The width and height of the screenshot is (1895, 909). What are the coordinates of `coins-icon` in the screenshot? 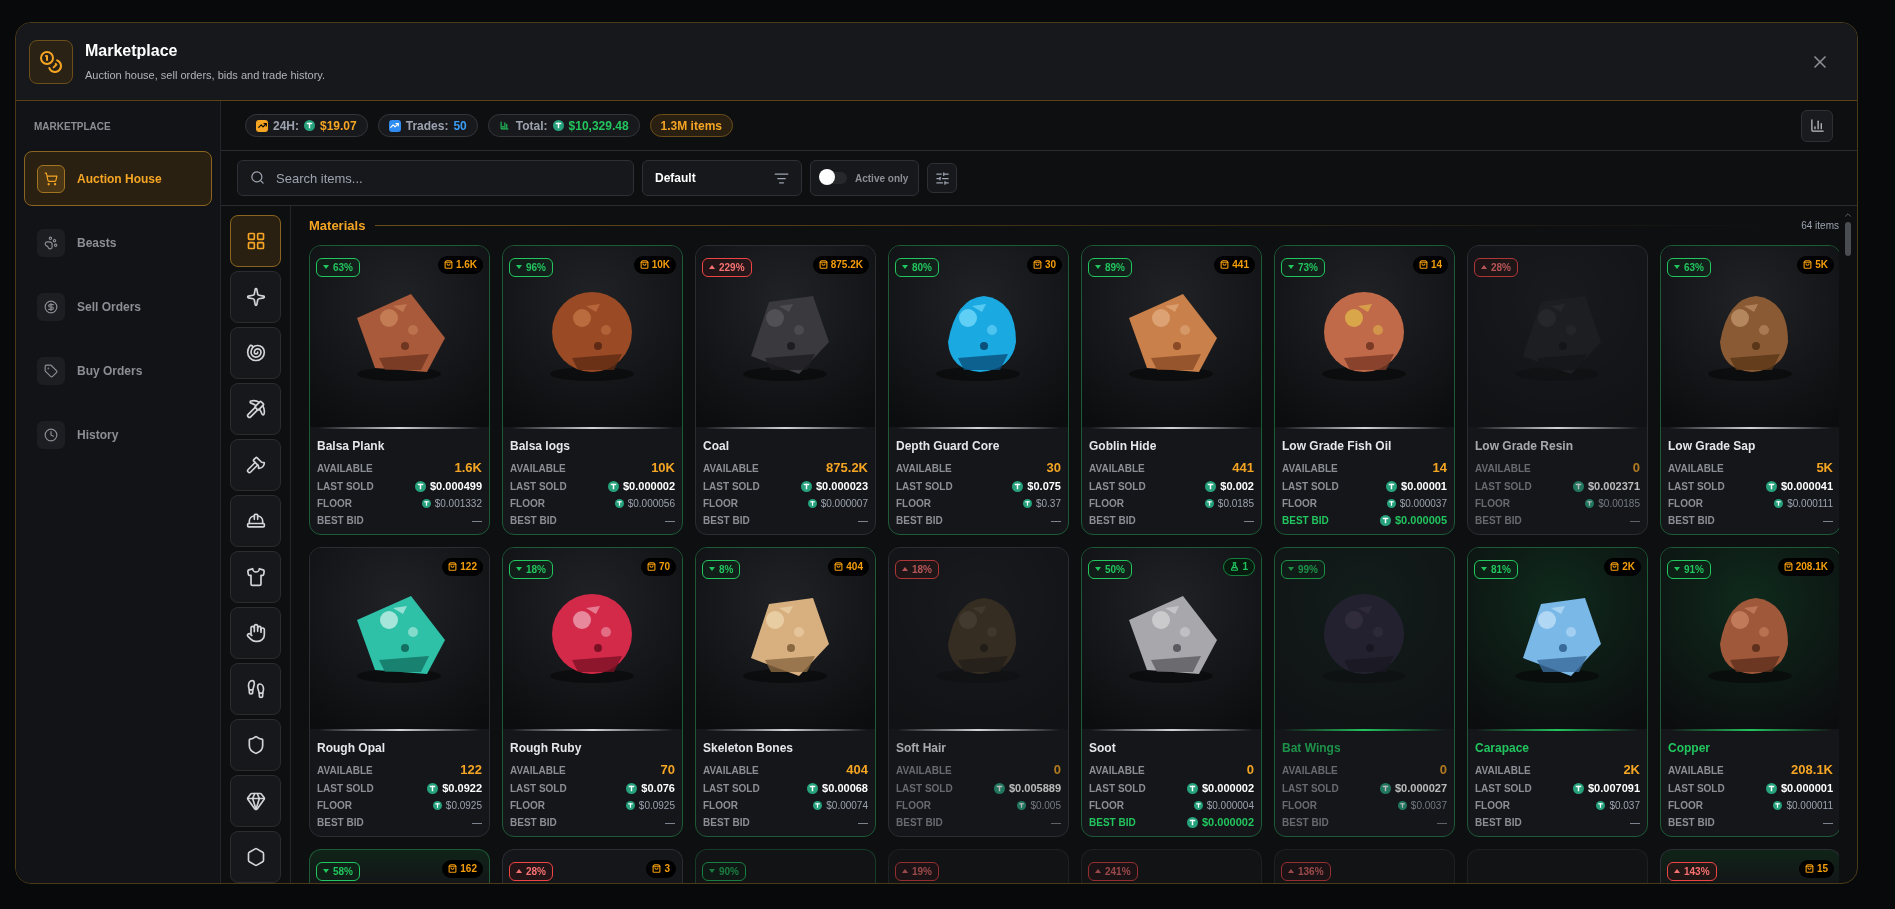 It's located at (51, 61).